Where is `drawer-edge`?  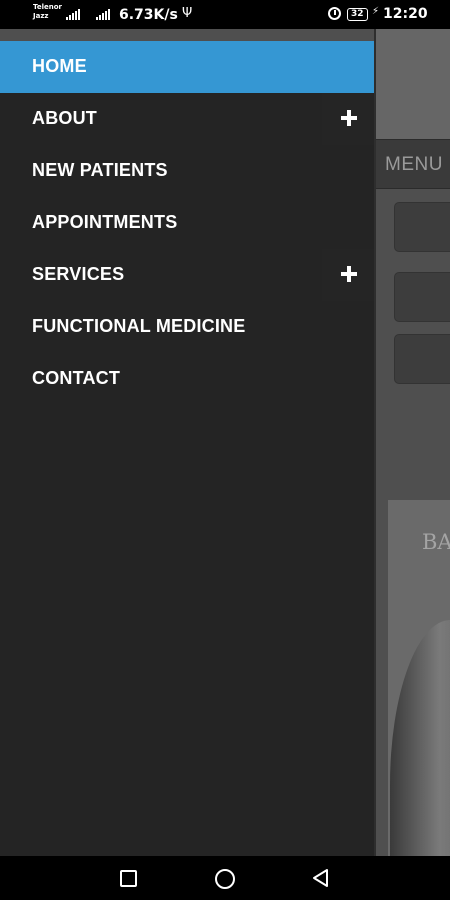
drawer-edge is located at coordinates (375, 442).